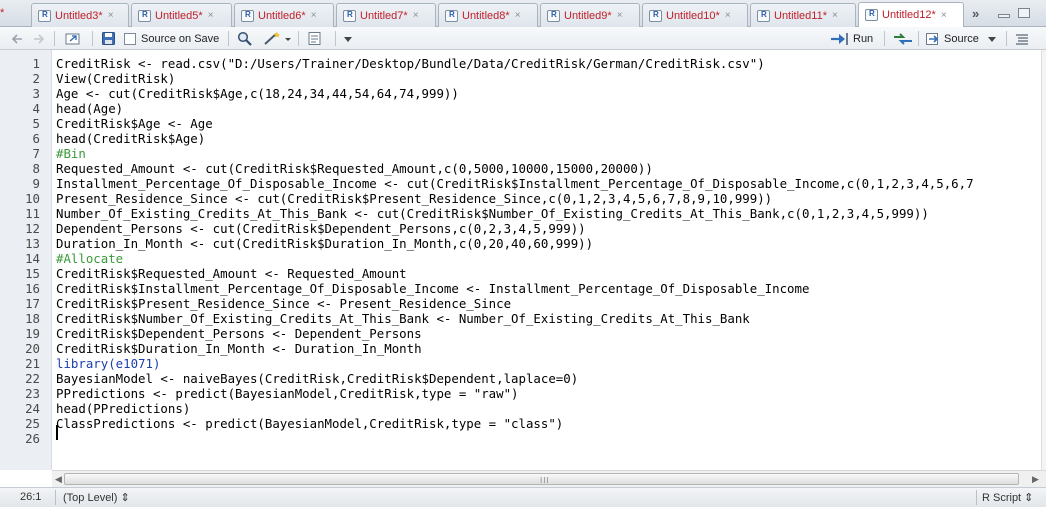 Image resolution: width=1046 pixels, height=507 pixels. I want to click on show-in-window-button, so click(73, 38).